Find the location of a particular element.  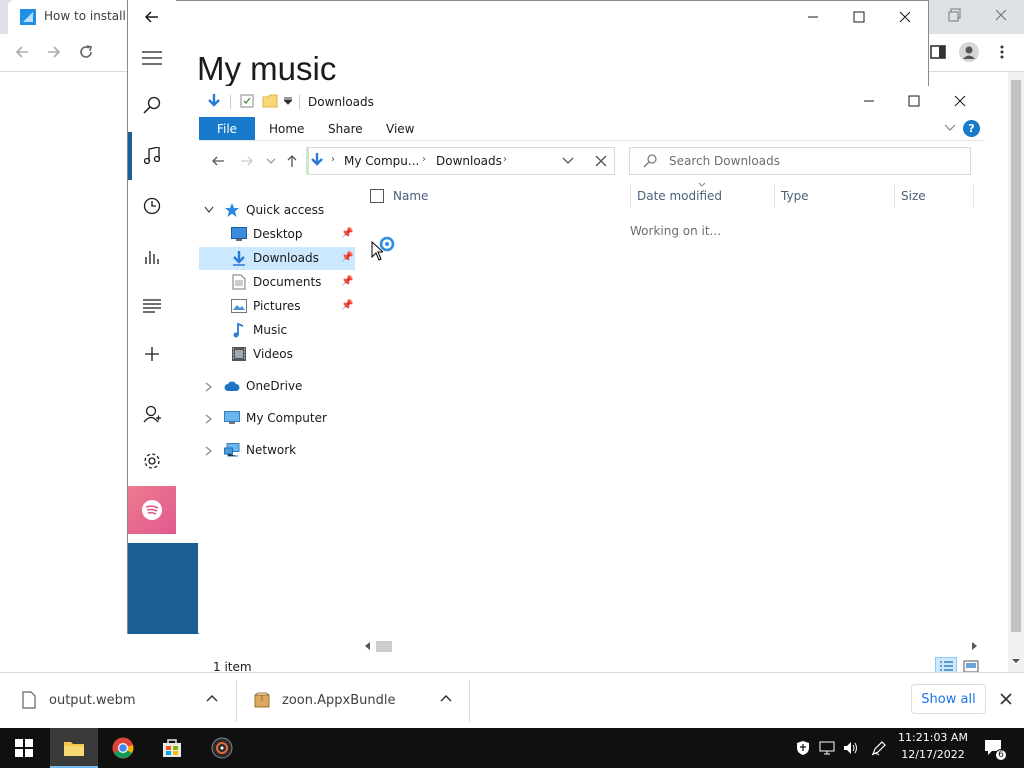

music-minimize-button is located at coordinates (813, 17).